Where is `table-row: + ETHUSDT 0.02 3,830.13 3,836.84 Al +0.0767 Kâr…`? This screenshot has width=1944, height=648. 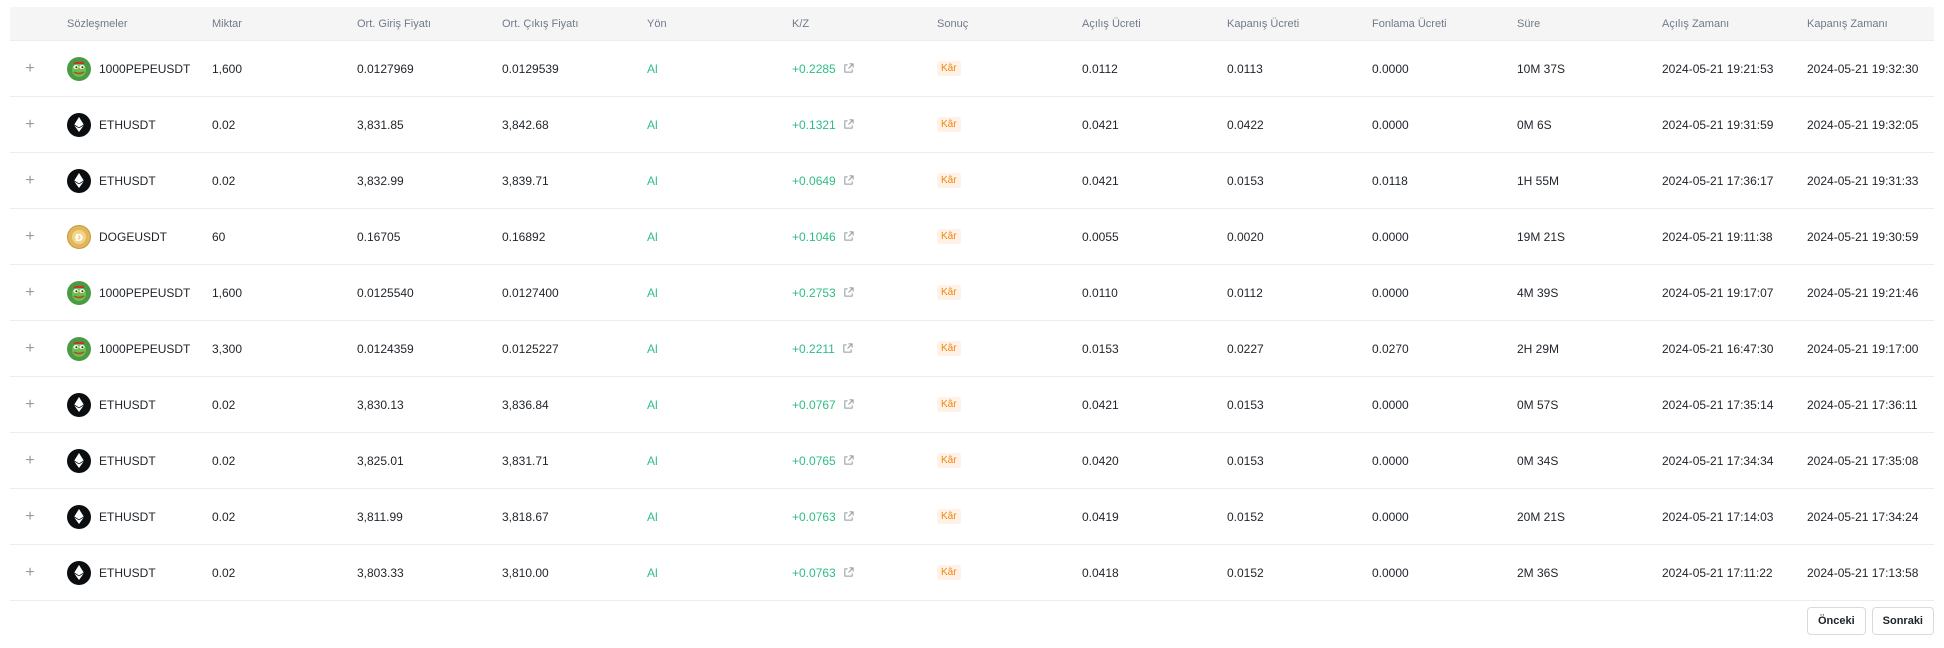 table-row: + ETHUSDT 0.02 3,830.13 3,836.84 Al +0.0767 Kâr… is located at coordinates (972, 405).